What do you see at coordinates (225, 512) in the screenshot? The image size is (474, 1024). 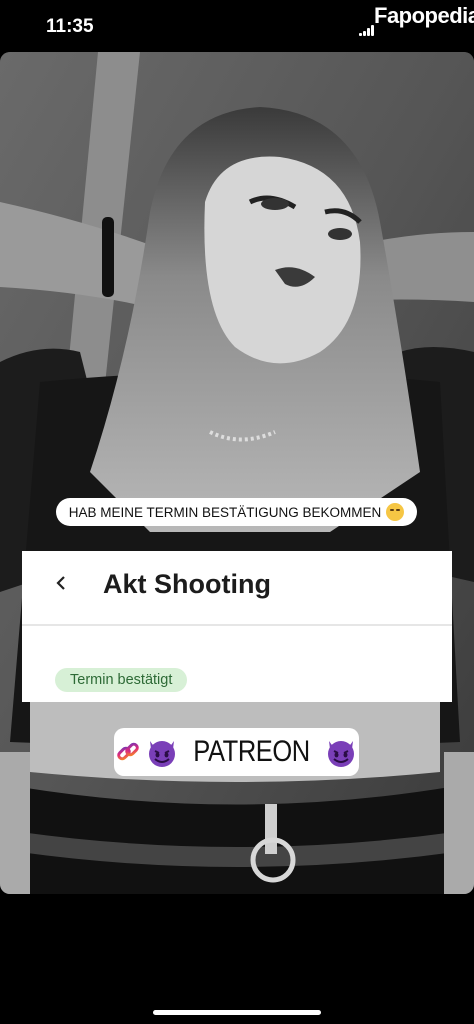 I see `caption-text: HAB MEINE TERMIN BESTÄTIGUNG BEKOMMEN` at bounding box center [225, 512].